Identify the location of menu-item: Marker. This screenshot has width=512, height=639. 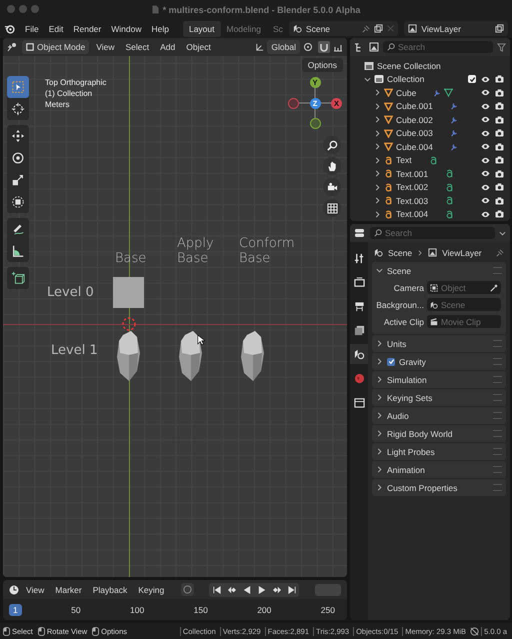
(68, 589).